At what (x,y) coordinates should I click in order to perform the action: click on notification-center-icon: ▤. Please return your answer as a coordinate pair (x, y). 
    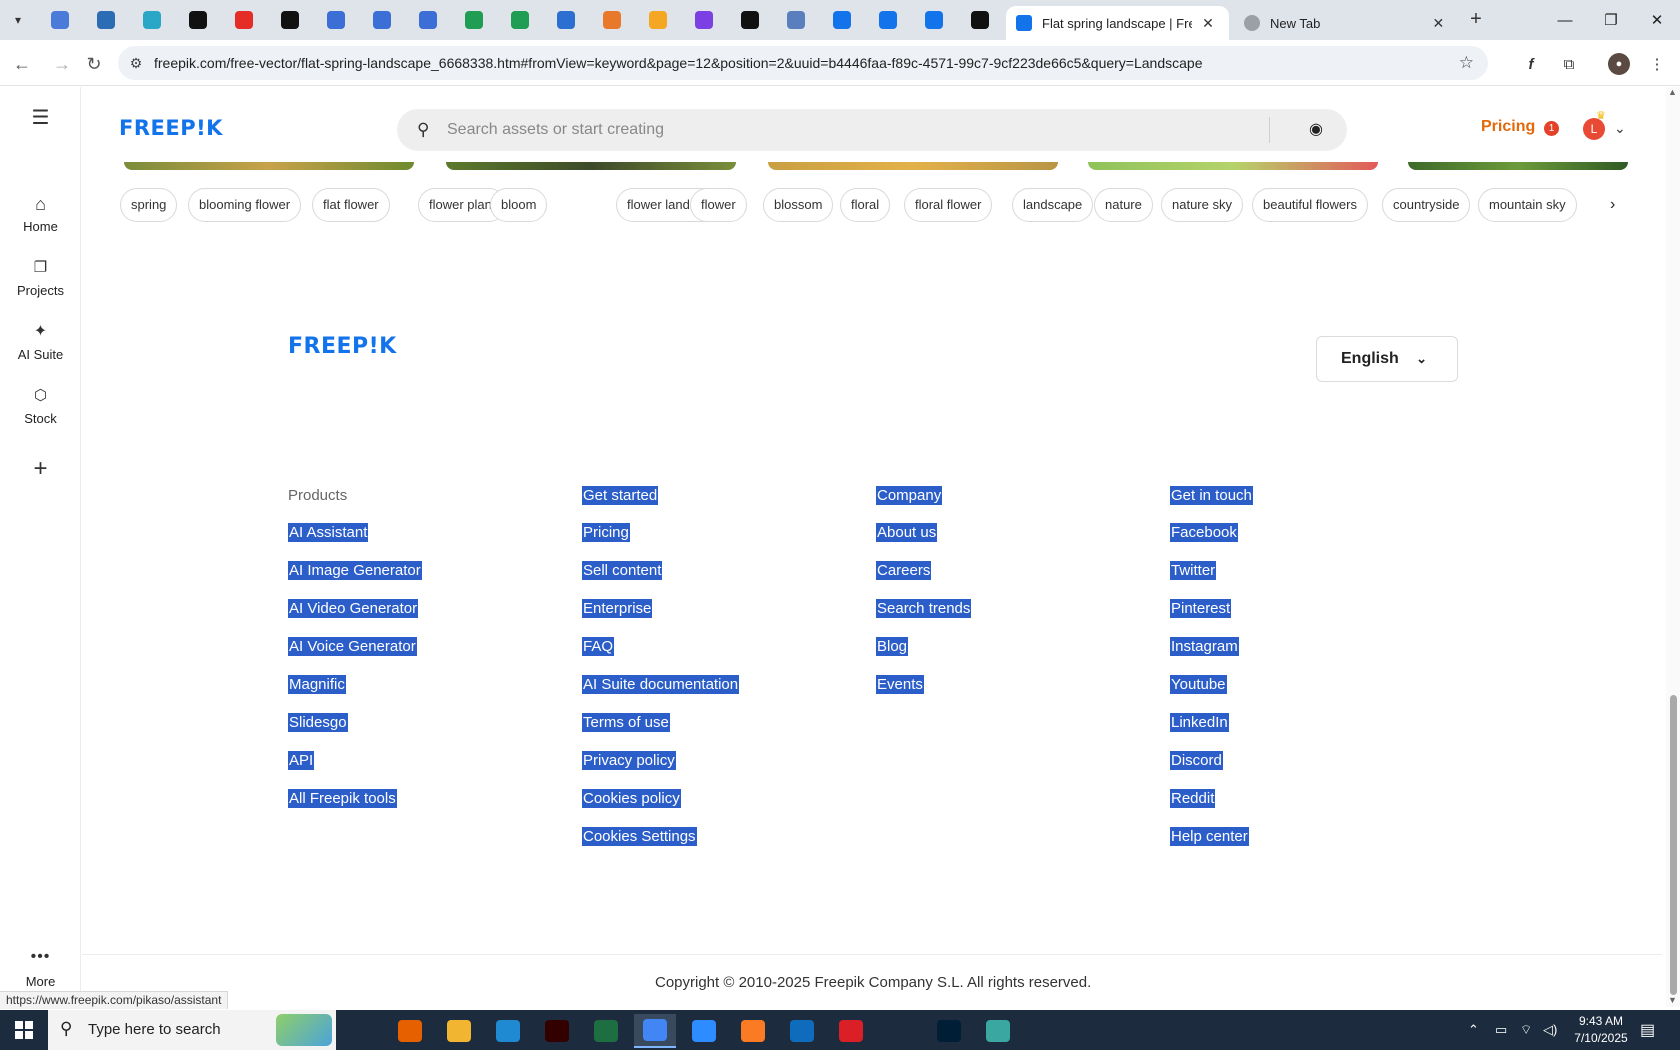
    Looking at the image, I should click on (1647, 1030).